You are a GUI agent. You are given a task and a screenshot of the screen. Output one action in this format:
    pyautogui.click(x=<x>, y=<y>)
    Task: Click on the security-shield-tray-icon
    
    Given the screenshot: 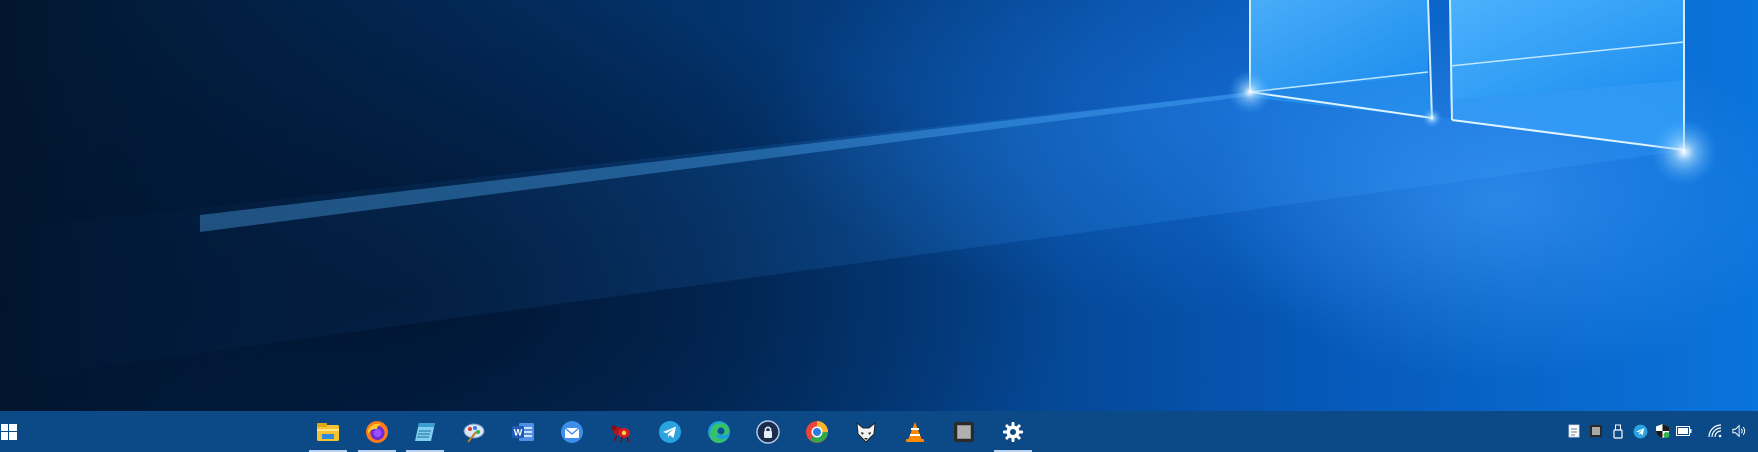 What is the action you would take?
    pyautogui.click(x=1662, y=431)
    